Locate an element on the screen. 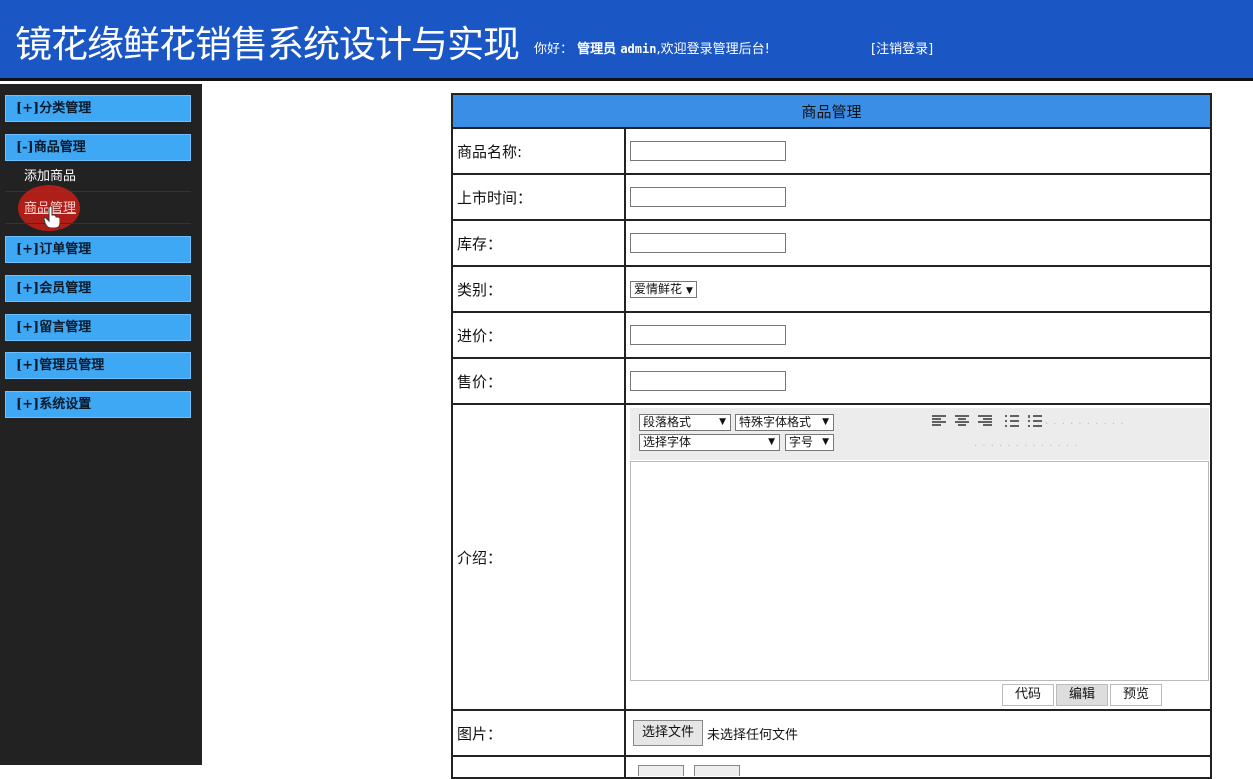 The width and height of the screenshot is (1253, 779). toolbar-placeholder-icons: · · · · · · · · · · is located at coordinates (1085, 424).